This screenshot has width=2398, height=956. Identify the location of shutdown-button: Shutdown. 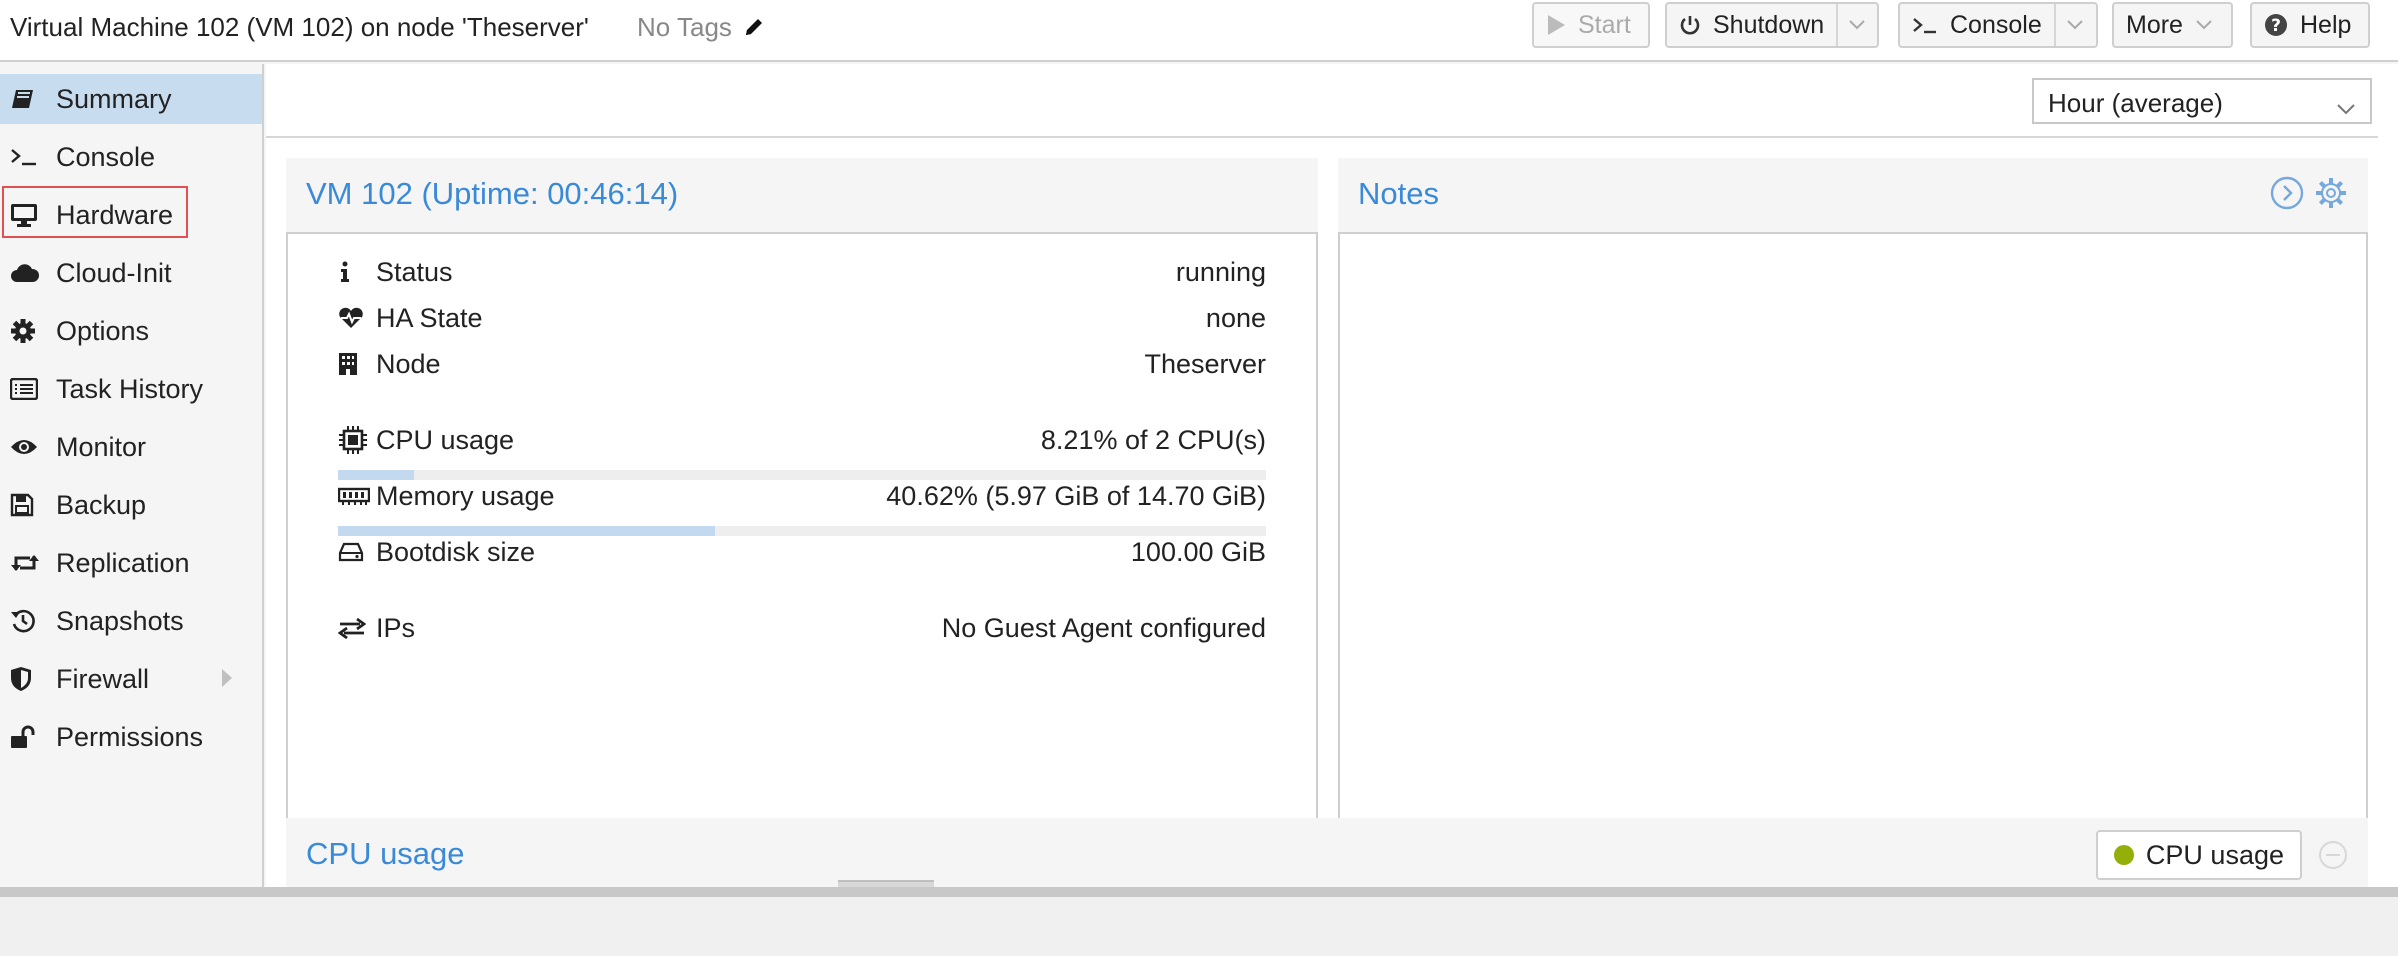
(1772, 25).